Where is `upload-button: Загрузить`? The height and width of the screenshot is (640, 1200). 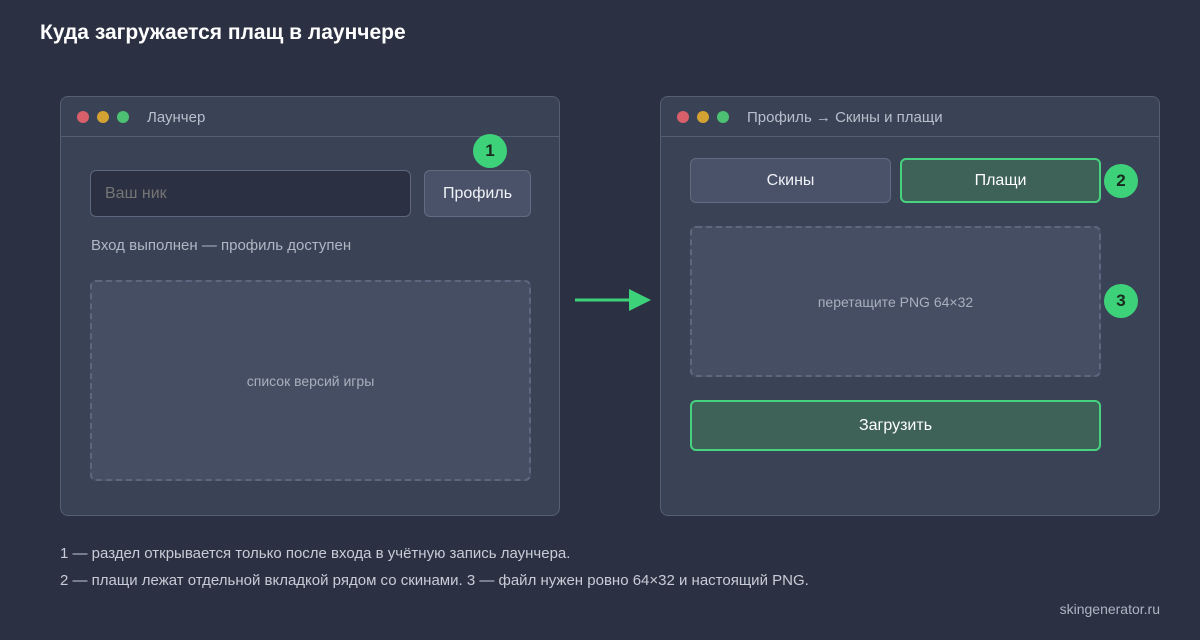 upload-button: Загрузить is located at coordinates (895, 425).